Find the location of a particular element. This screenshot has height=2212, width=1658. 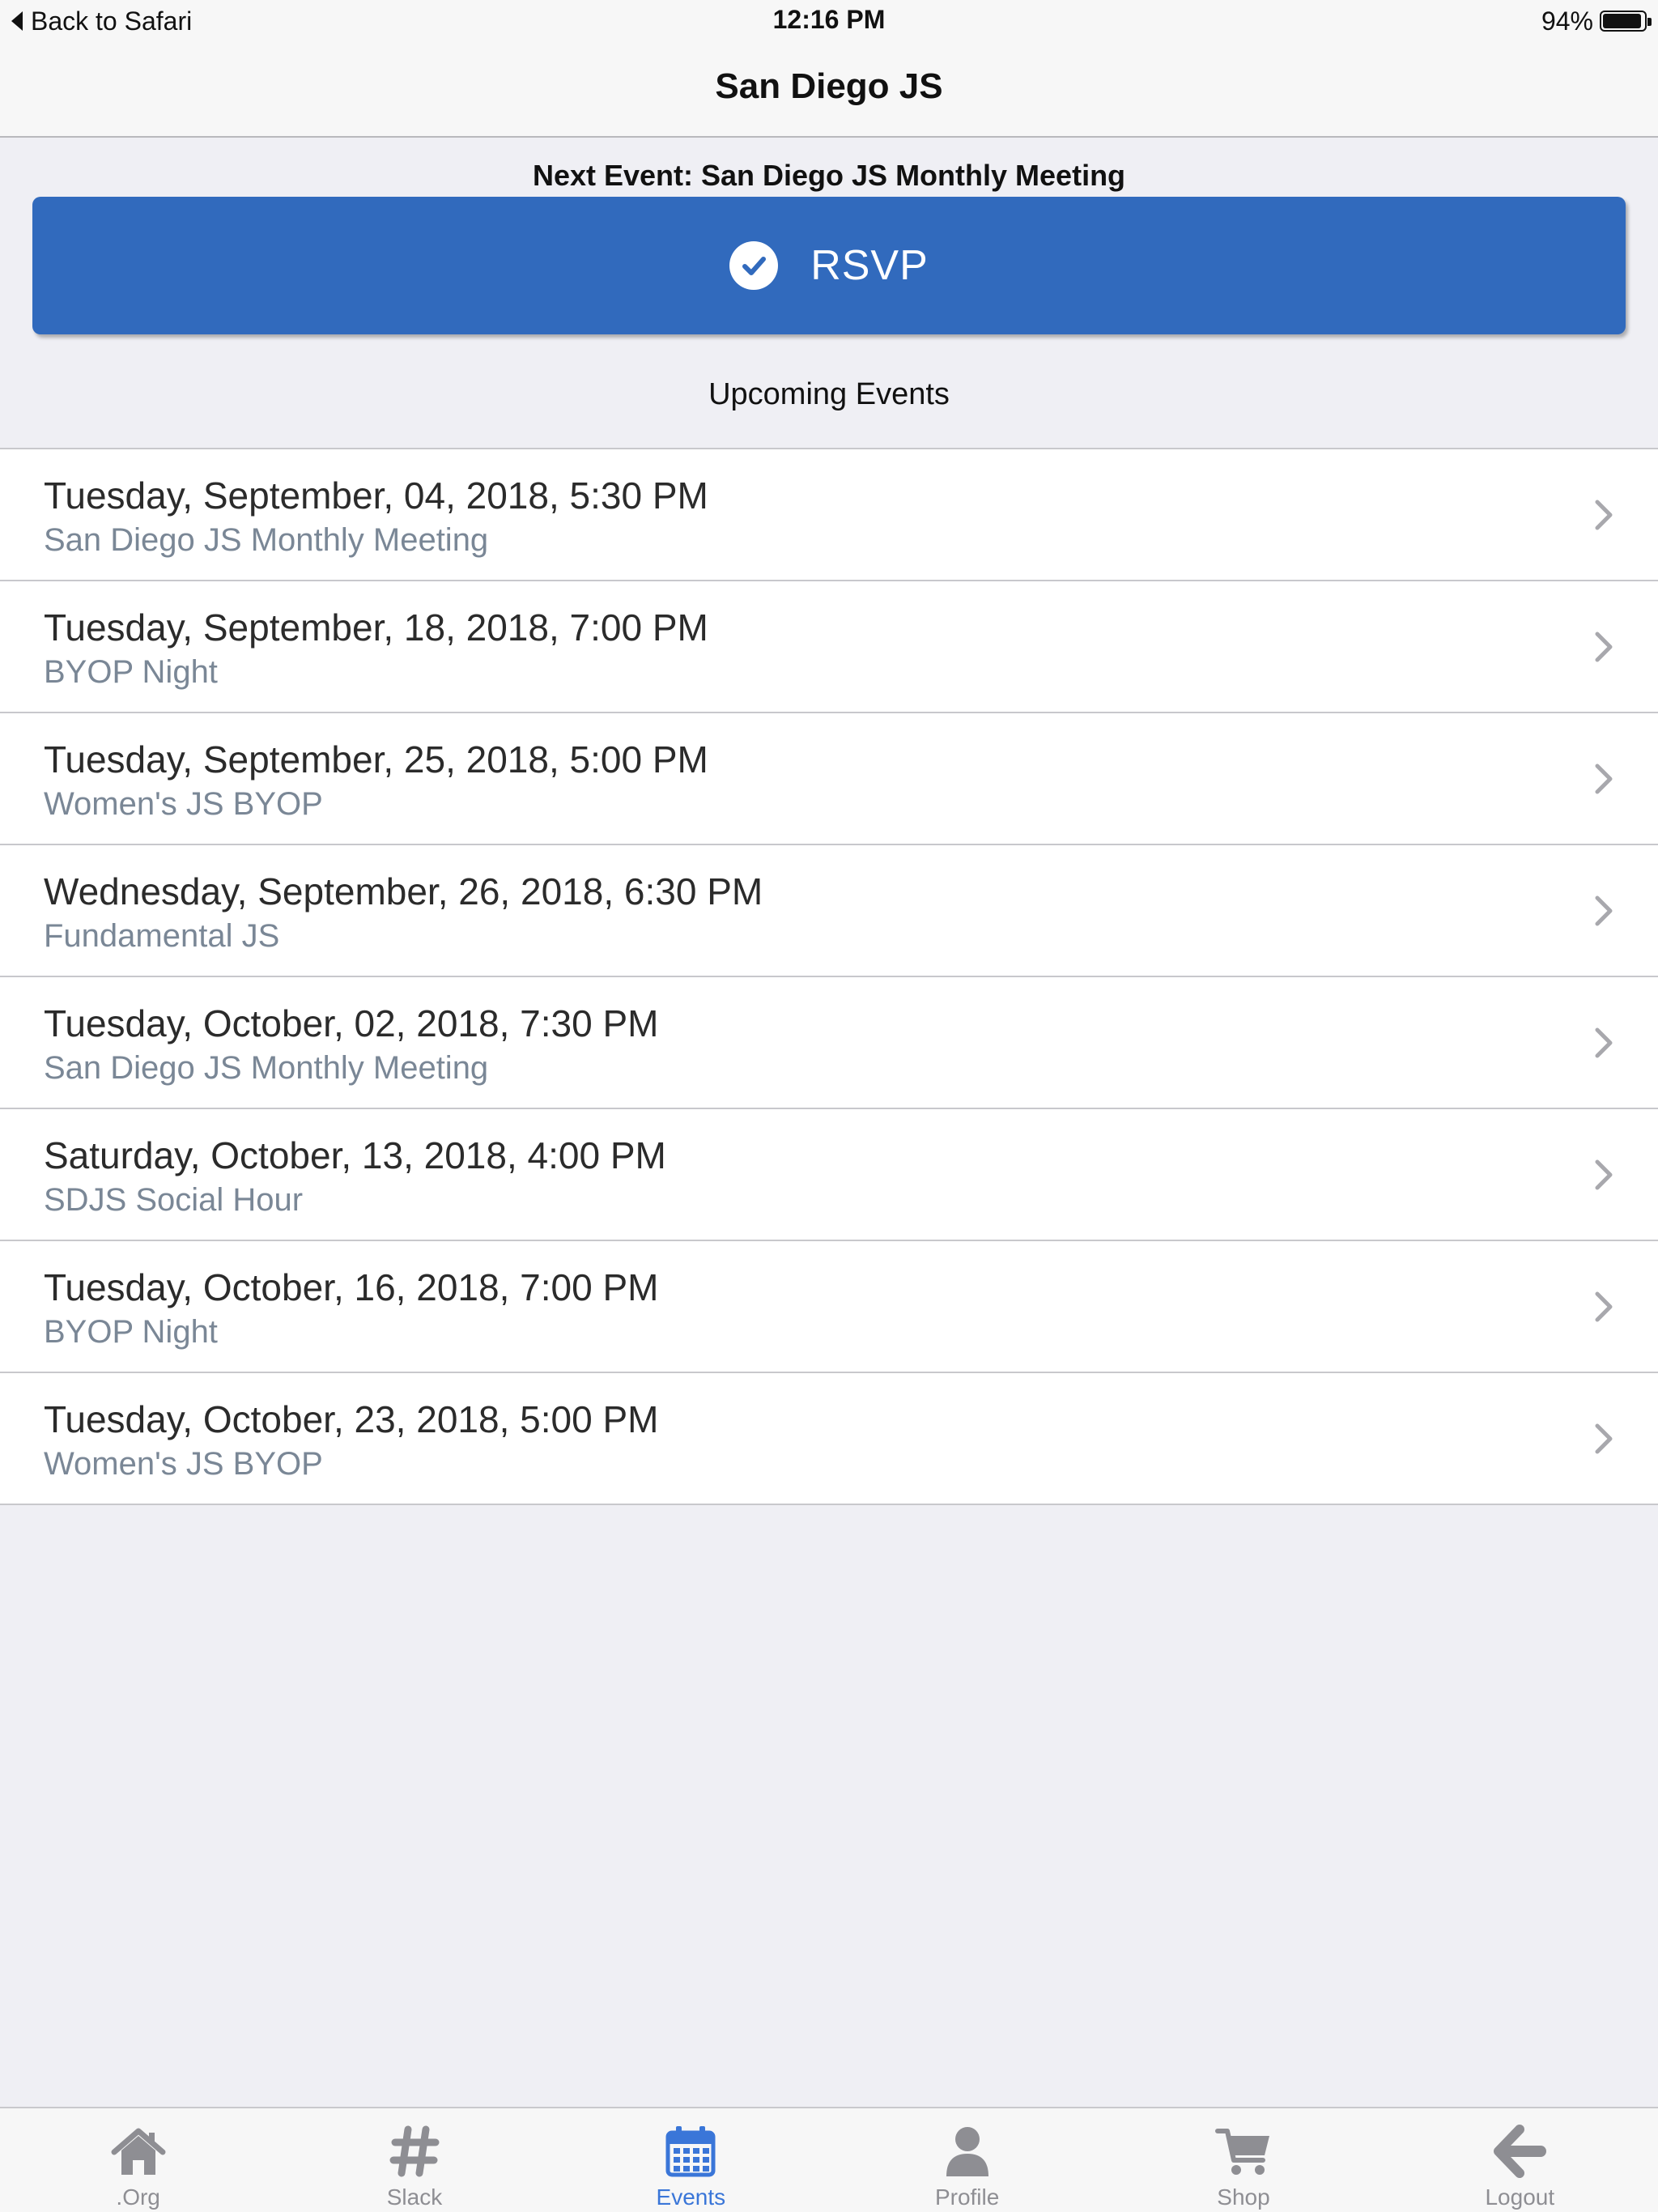

calendar-icon is located at coordinates (690, 2151).